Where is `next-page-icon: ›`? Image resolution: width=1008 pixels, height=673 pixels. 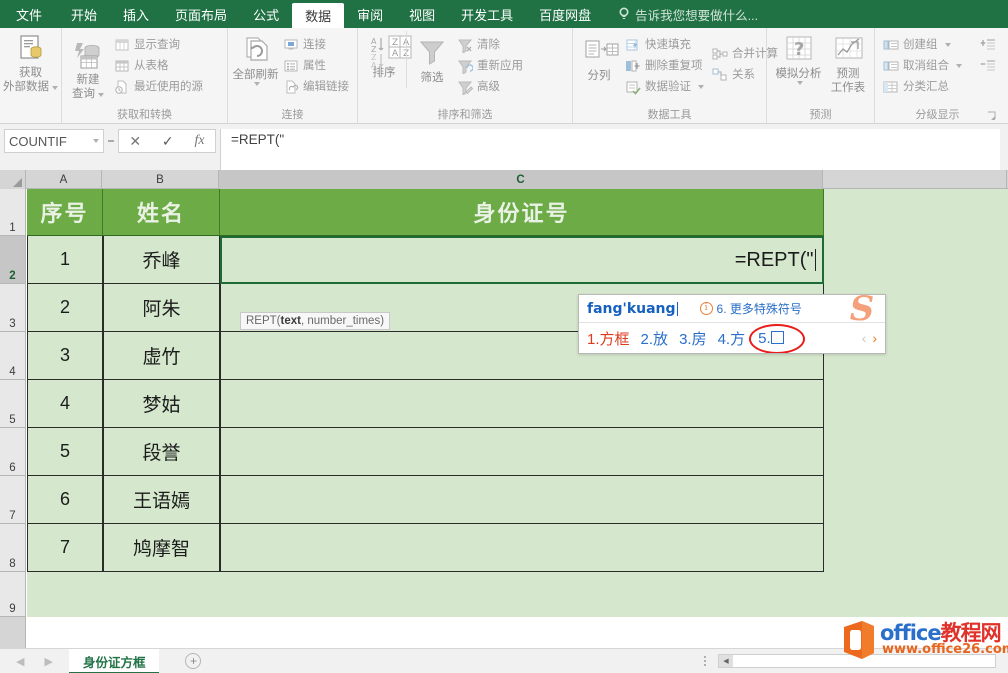
next-page-icon: › is located at coordinates (874, 338).